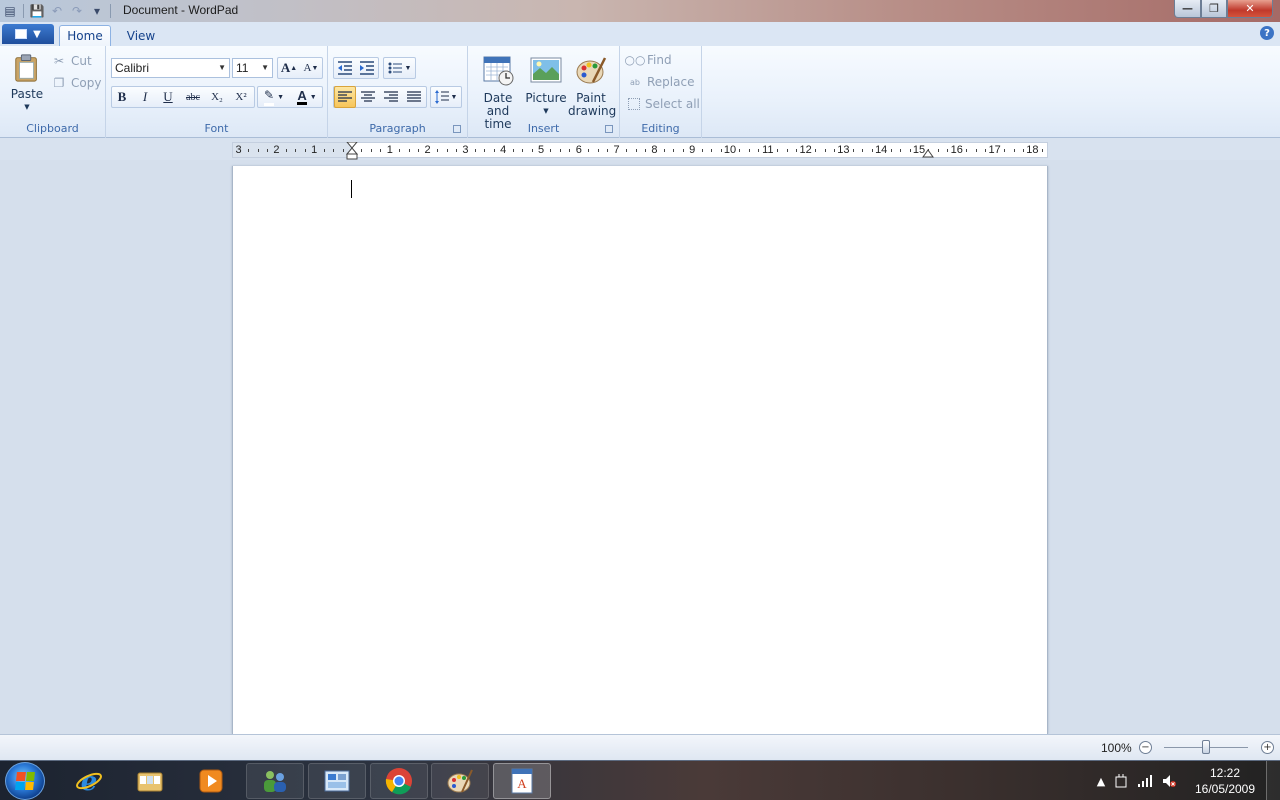 The image size is (1280, 800). Describe the element at coordinates (692, 150) in the screenshot. I see `ruler-label: 9` at that location.